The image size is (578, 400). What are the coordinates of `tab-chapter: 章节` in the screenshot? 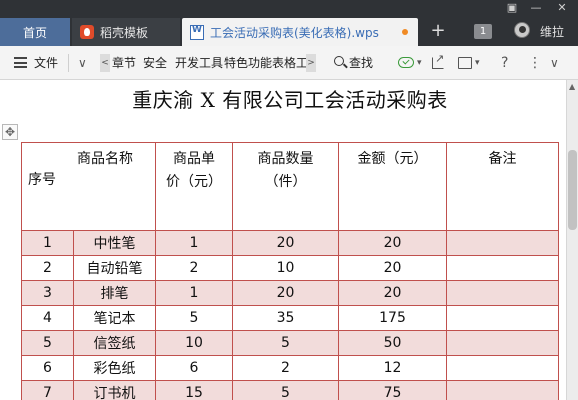 It's located at (124, 63).